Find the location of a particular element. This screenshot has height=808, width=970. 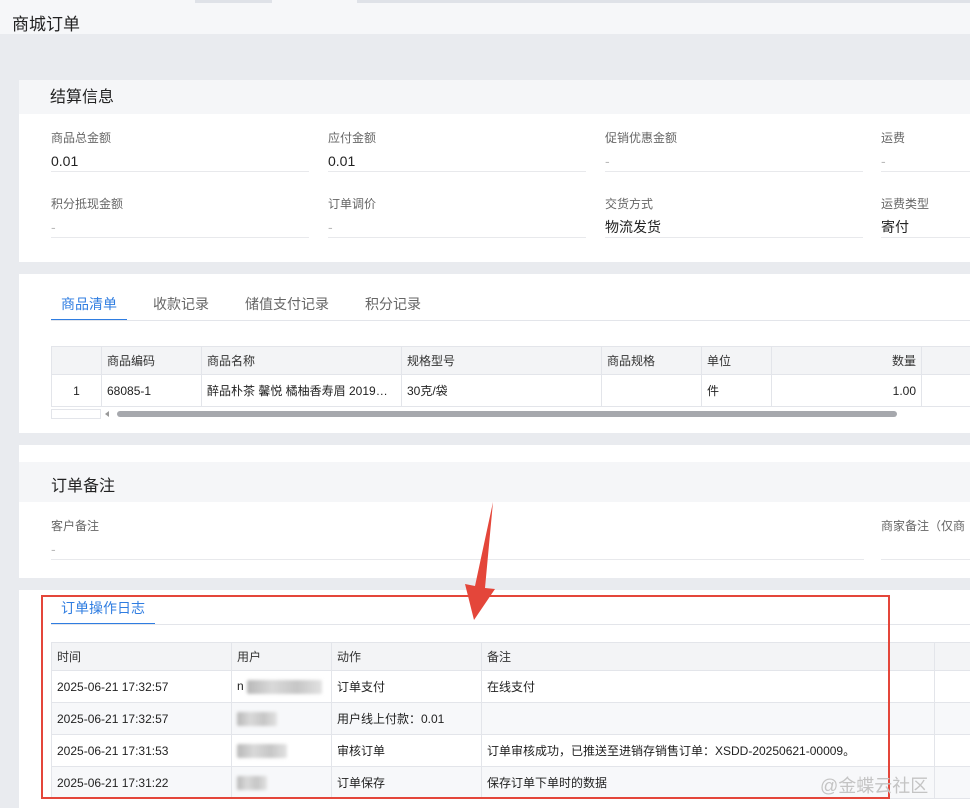

log-user: n is located at coordinates (281, 686).